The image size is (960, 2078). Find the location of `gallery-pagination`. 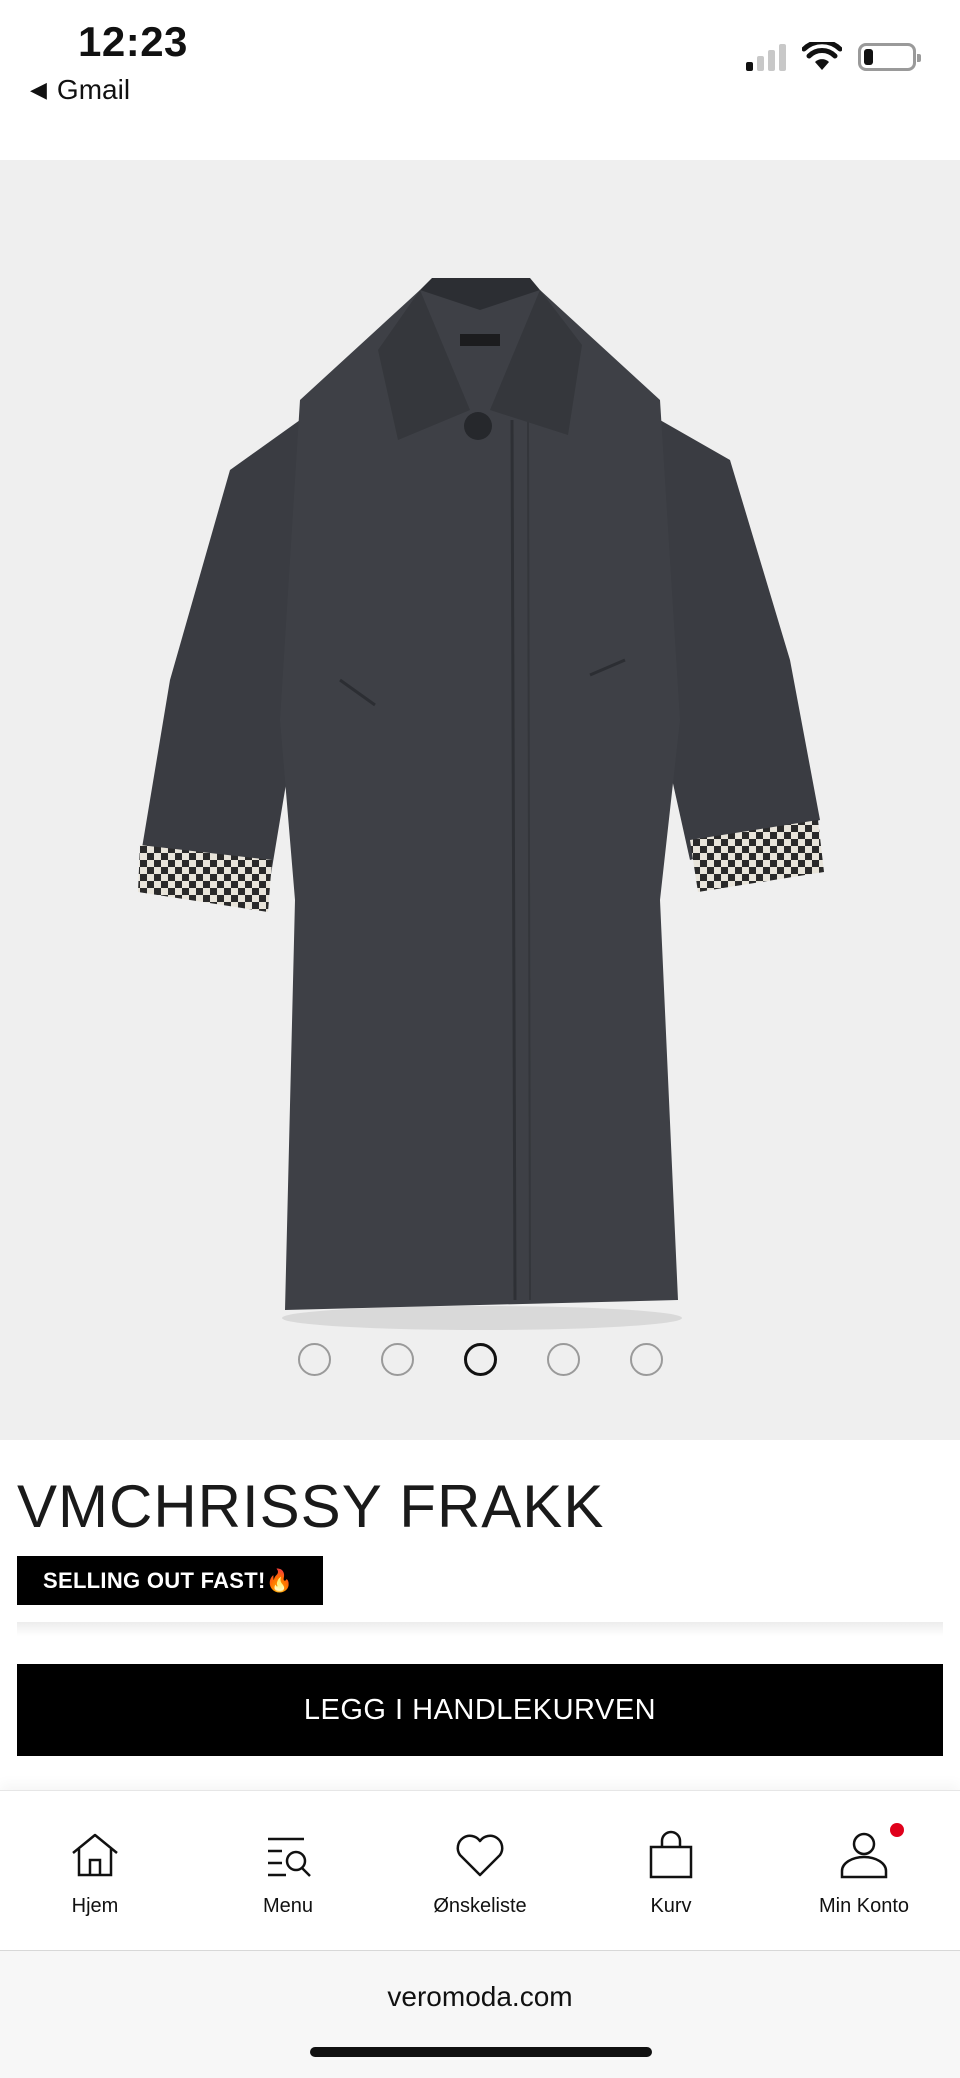

gallery-pagination is located at coordinates (480, 1359).